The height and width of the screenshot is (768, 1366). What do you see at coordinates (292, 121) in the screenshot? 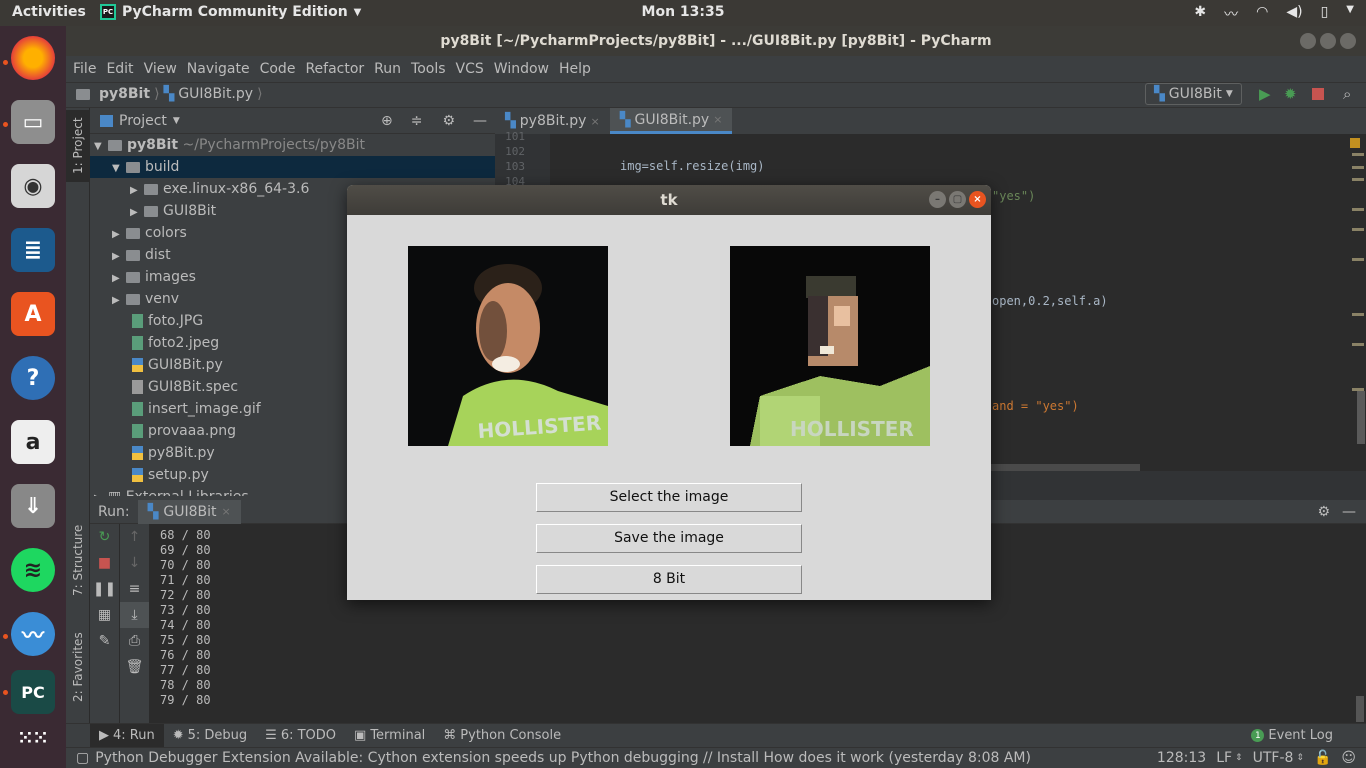
I see `project-panel-header: Project ▼ ⊕ ≑ ⚙ —` at bounding box center [292, 121].